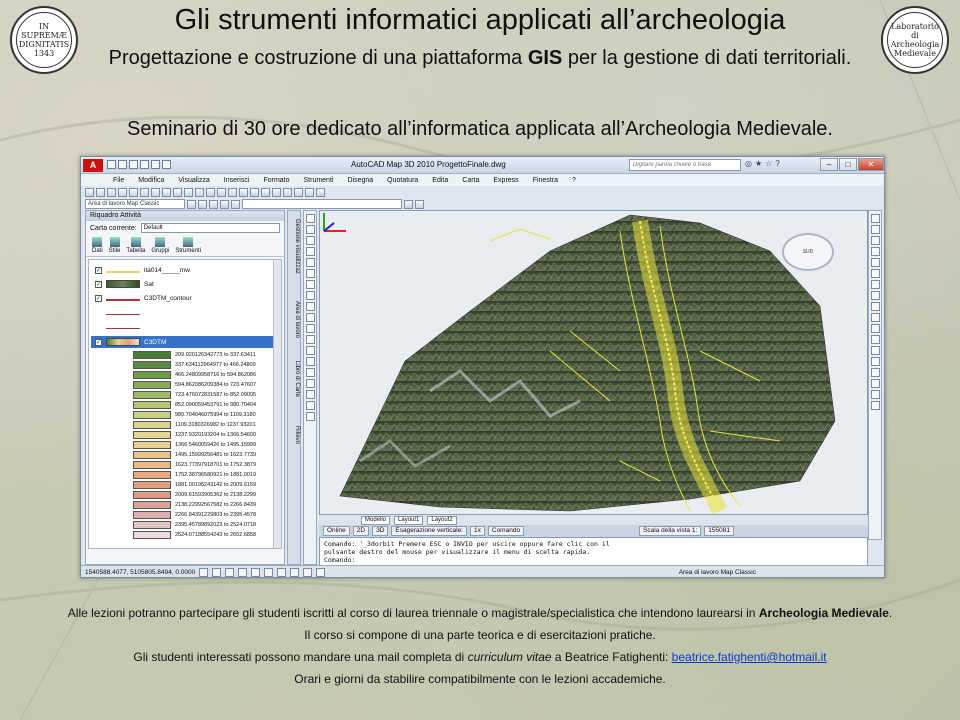 Image resolution: width=960 pixels, height=720 pixels. I want to click on osnap-icon, so click(256, 572).